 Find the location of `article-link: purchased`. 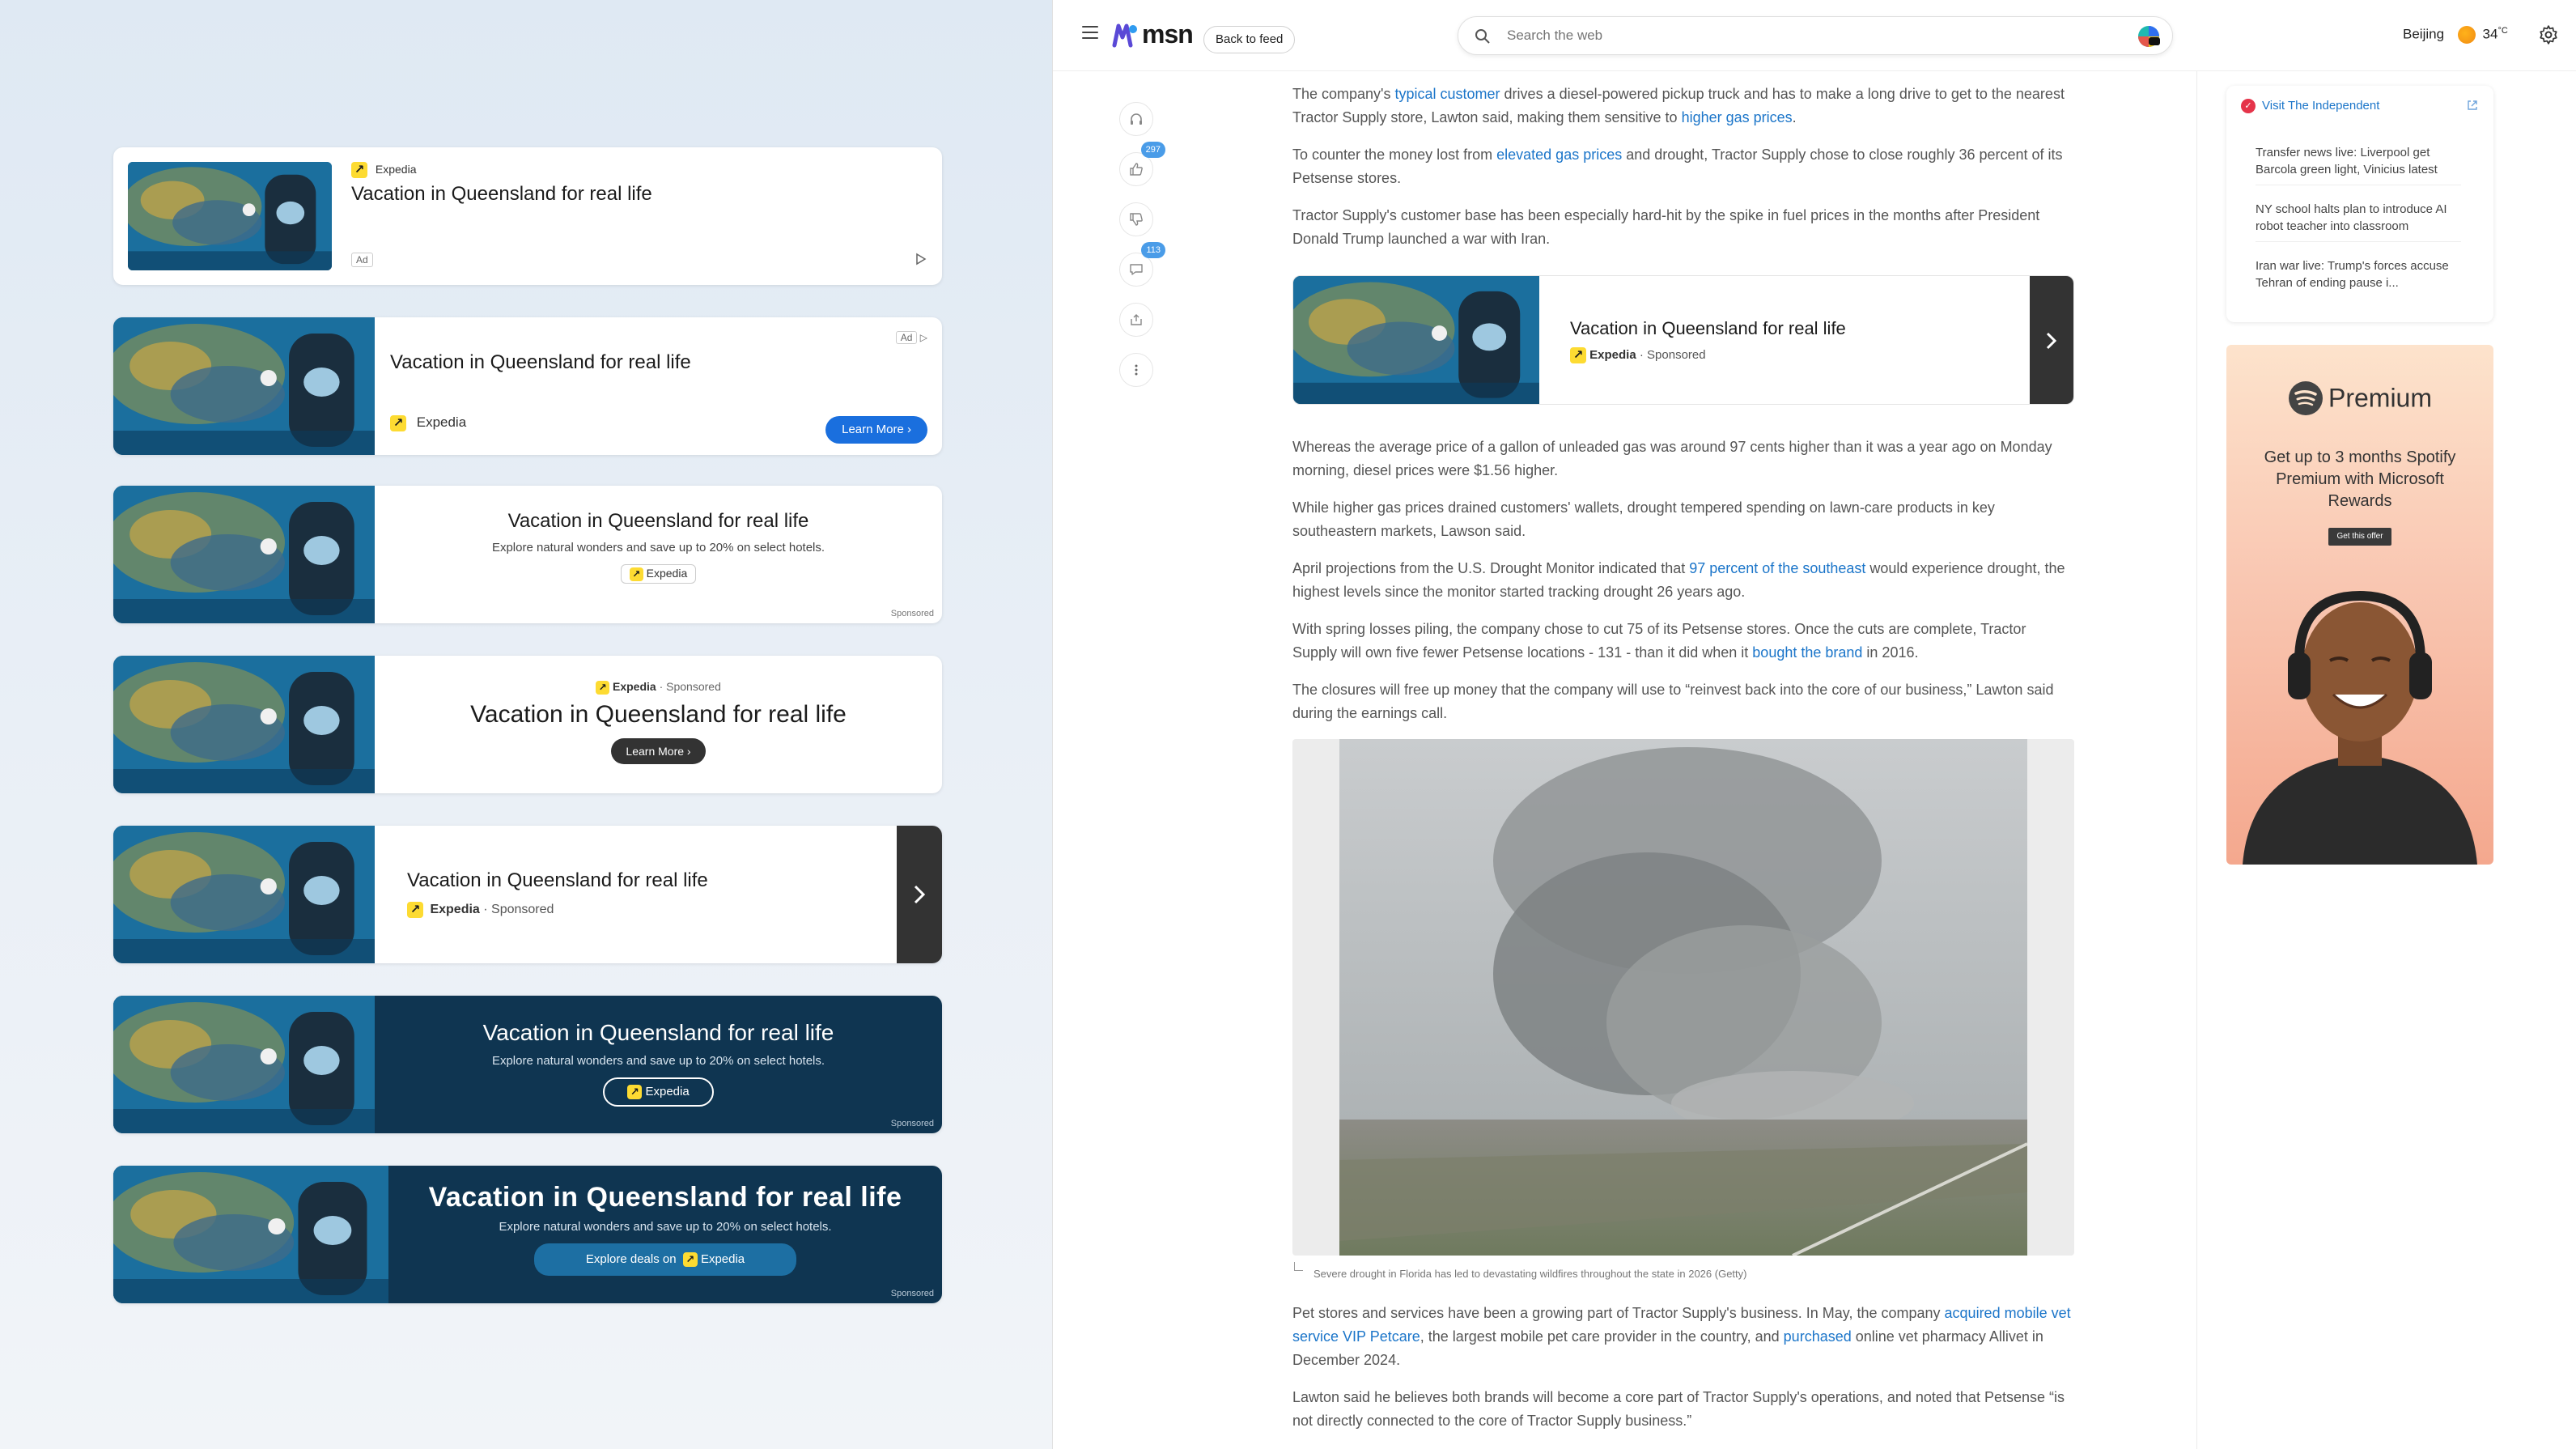

article-link: purchased is located at coordinates (1818, 1336).